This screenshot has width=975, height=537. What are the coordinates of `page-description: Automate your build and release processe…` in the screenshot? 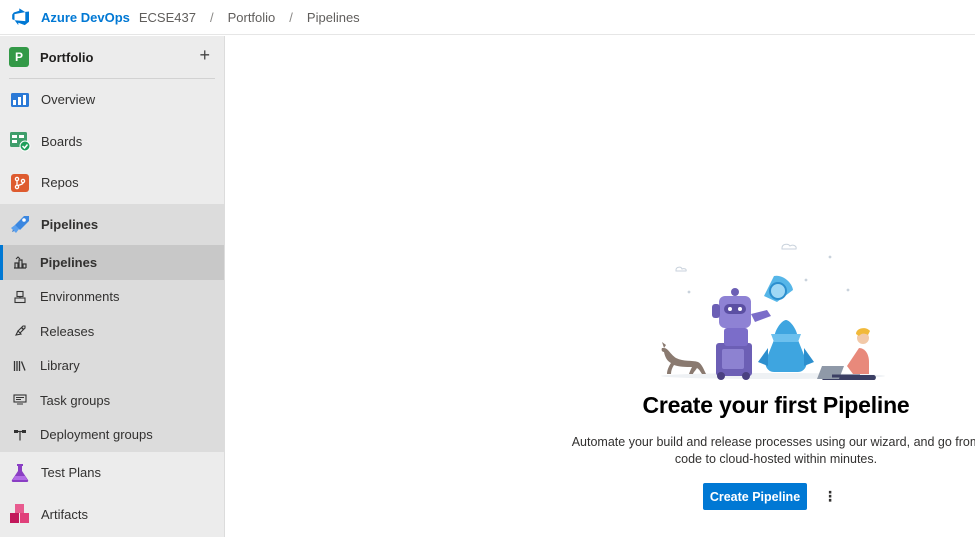 It's located at (773, 450).